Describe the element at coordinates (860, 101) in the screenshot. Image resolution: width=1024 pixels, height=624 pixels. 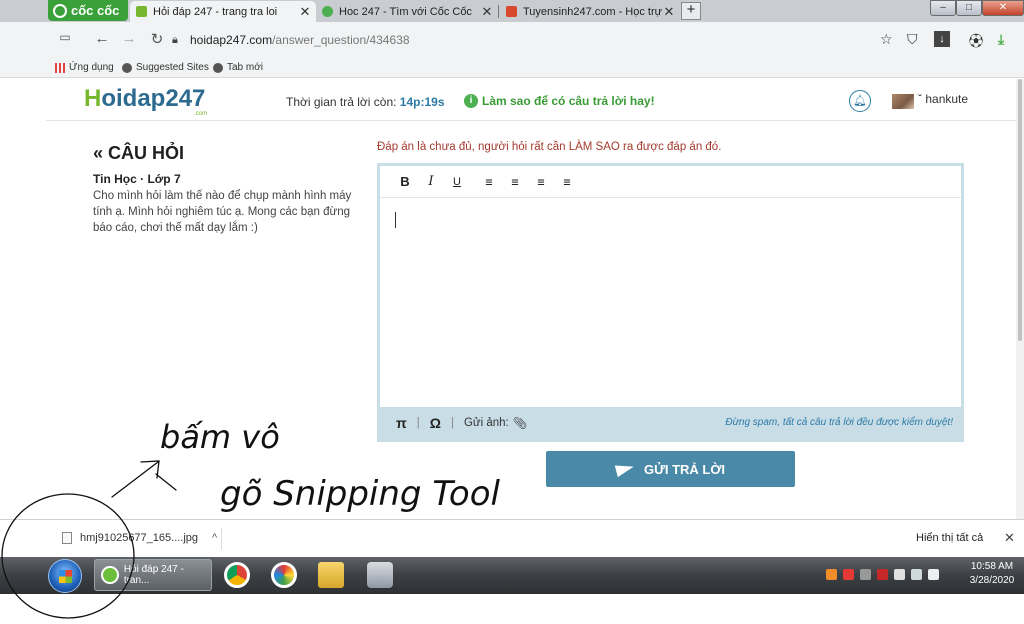
I see `notification-bell-icon: 🔔︎` at that location.